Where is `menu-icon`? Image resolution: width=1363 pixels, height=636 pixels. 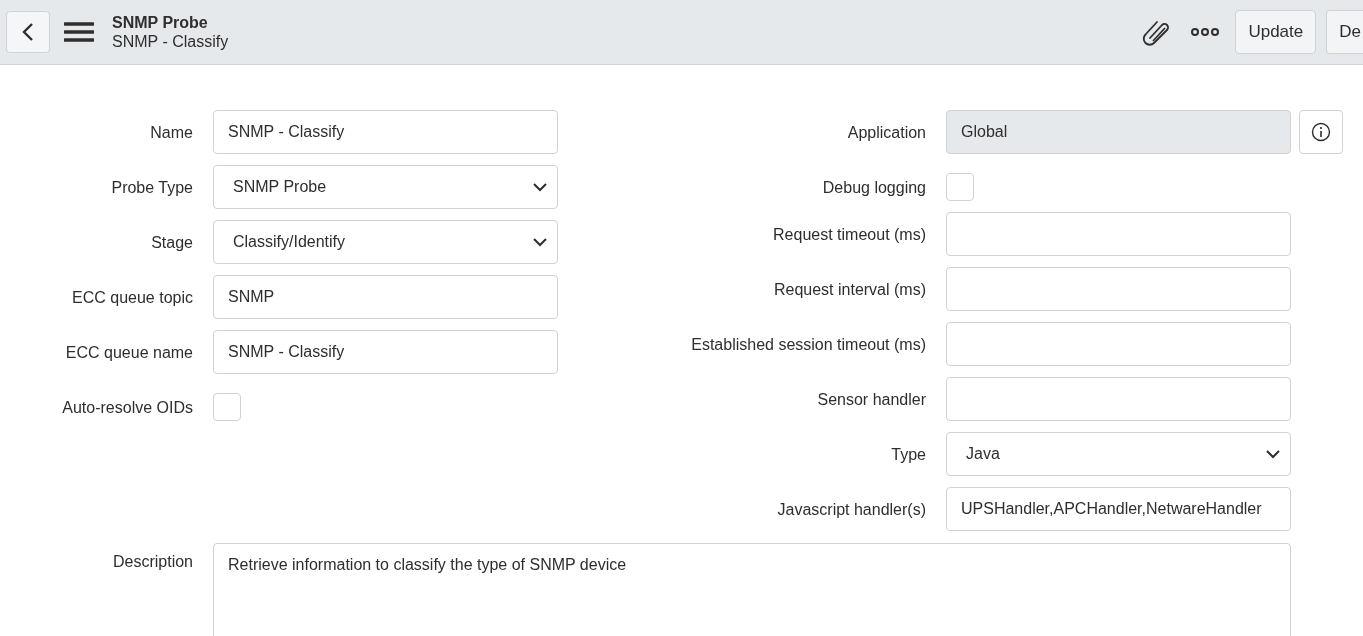
menu-icon is located at coordinates (79, 32).